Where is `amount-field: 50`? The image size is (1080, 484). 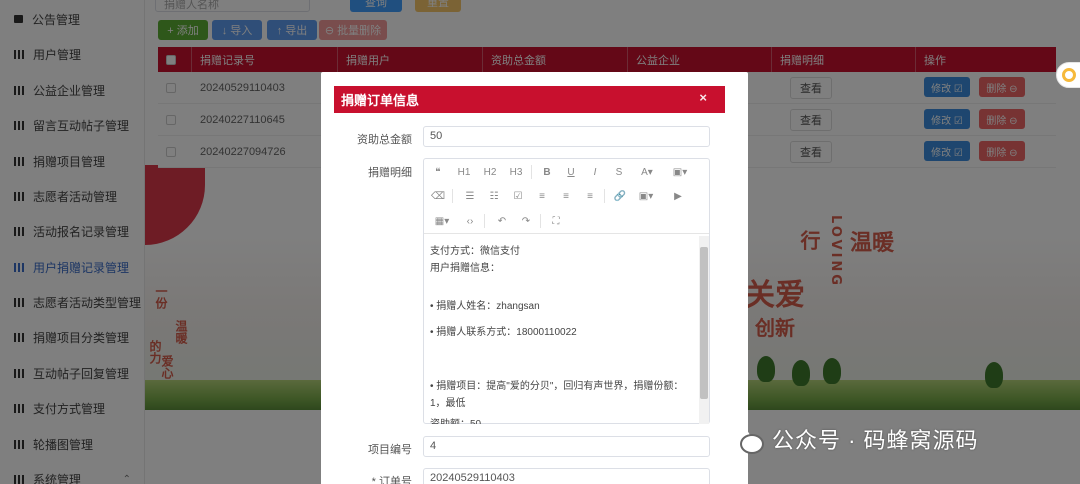
amount-field: 50 is located at coordinates (566, 136).